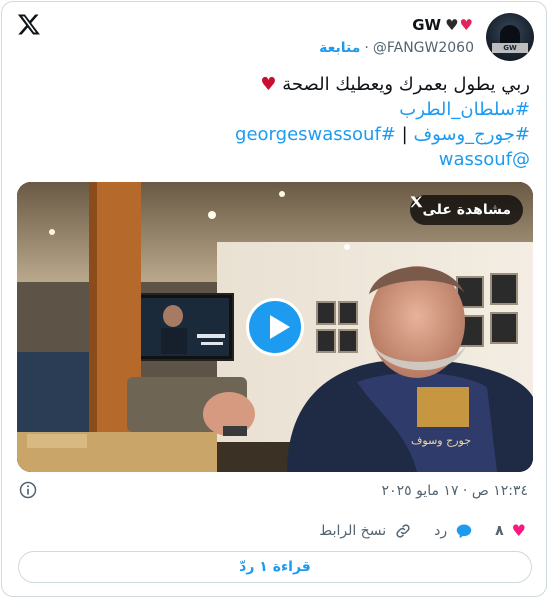 Image resolution: width=551 pixels, height=599 pixels. I want to click on tweet-line-1: ربي يطول بعمرك ويعطيك الصحة ♥, so click(275, 84).